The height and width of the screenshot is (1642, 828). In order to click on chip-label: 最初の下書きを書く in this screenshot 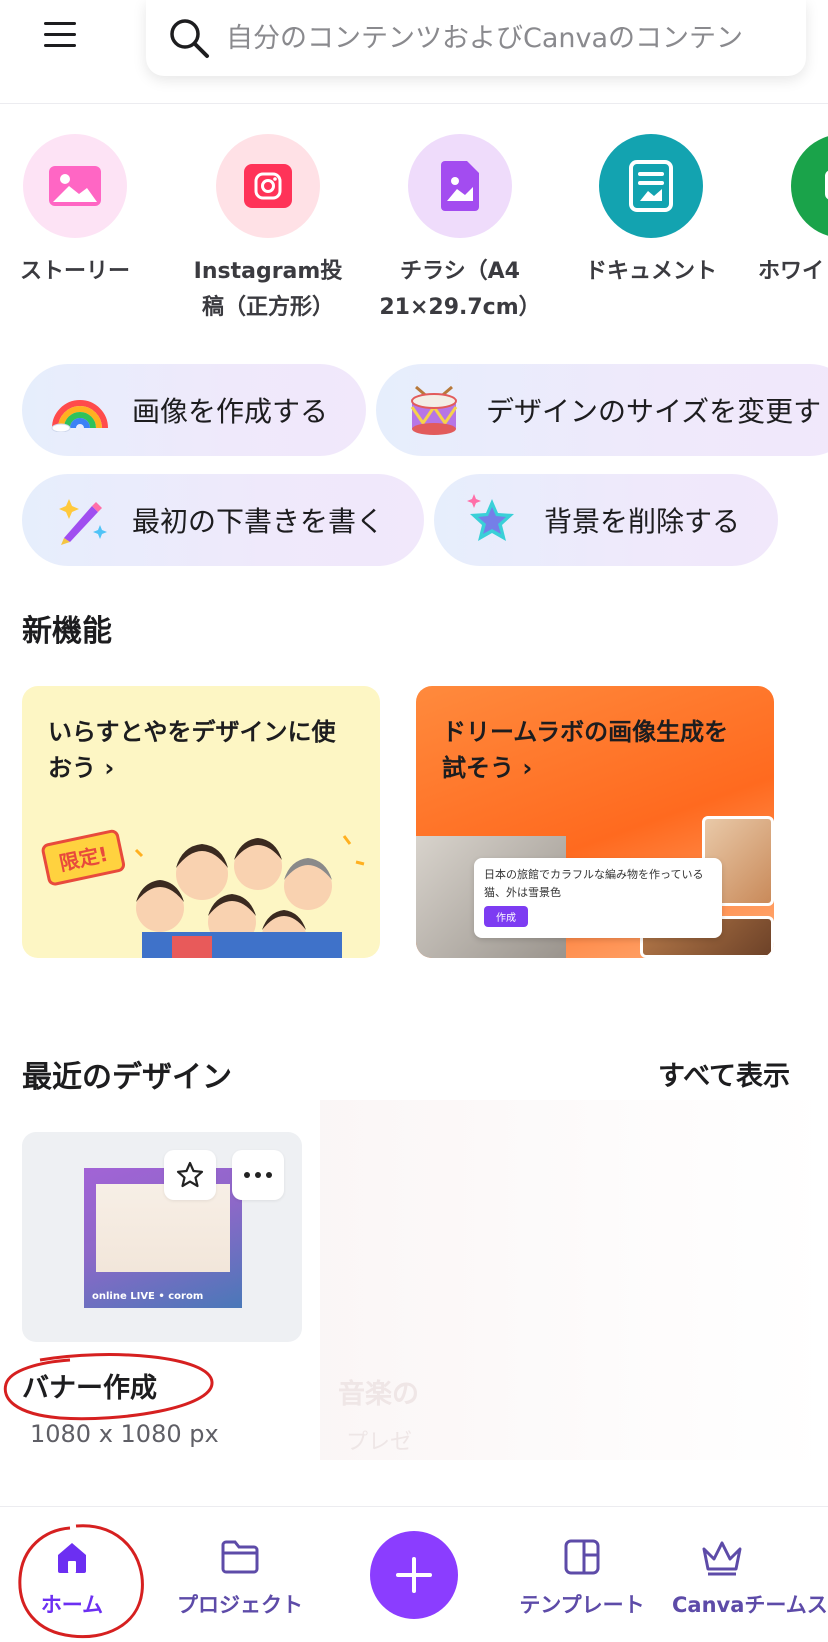, I will do `click(258, 521)`.